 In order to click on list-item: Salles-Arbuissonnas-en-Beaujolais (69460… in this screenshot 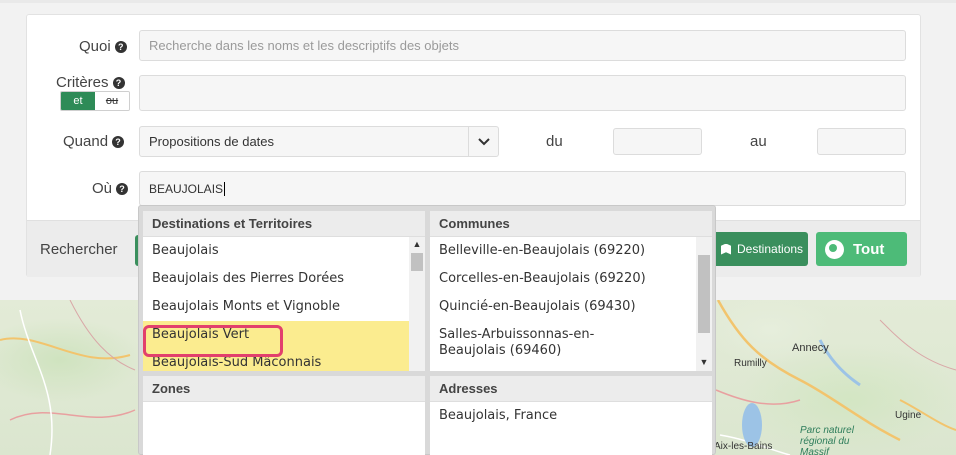, I will do `click(555, 343)`.